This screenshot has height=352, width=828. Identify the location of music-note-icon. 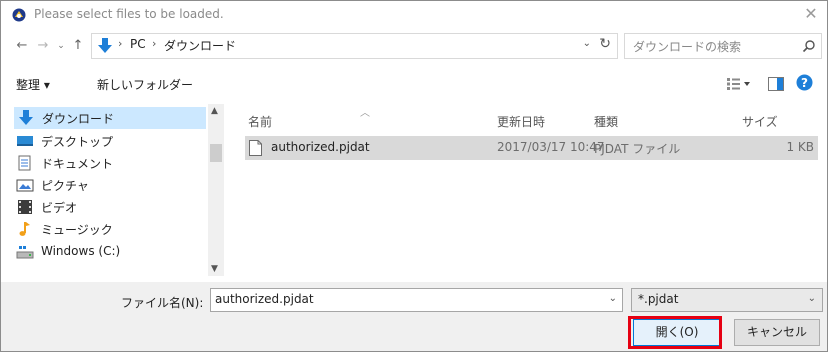
(24, 229).